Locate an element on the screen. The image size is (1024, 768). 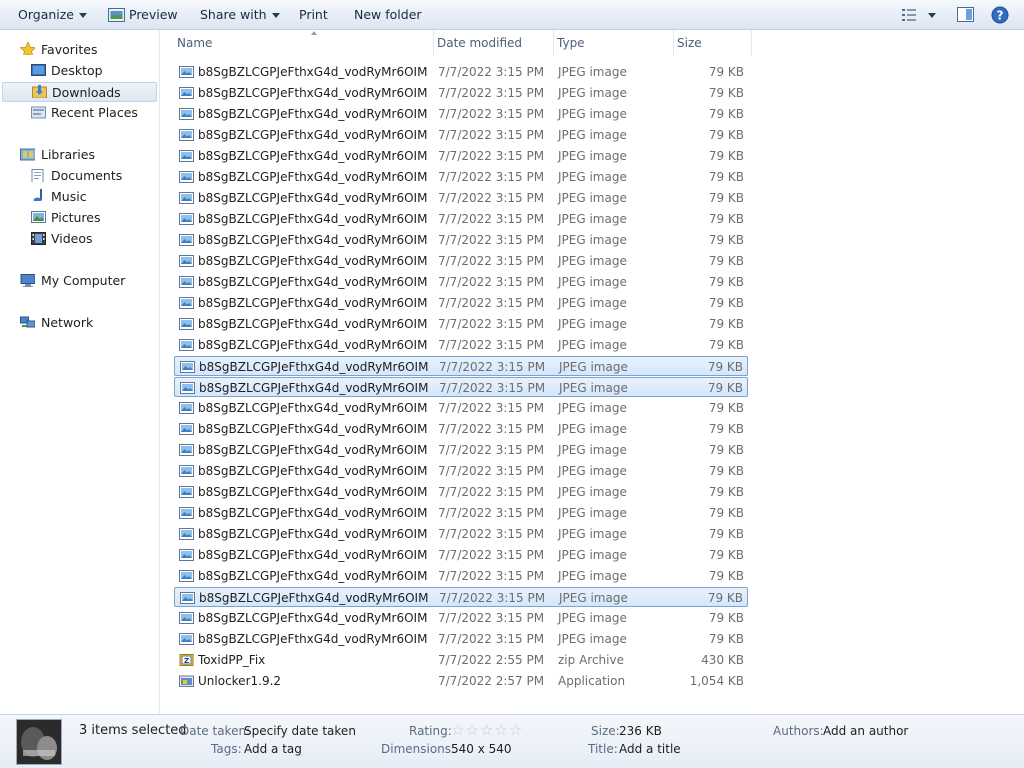
preview-pane-icon is located at coordinates (965, 14).